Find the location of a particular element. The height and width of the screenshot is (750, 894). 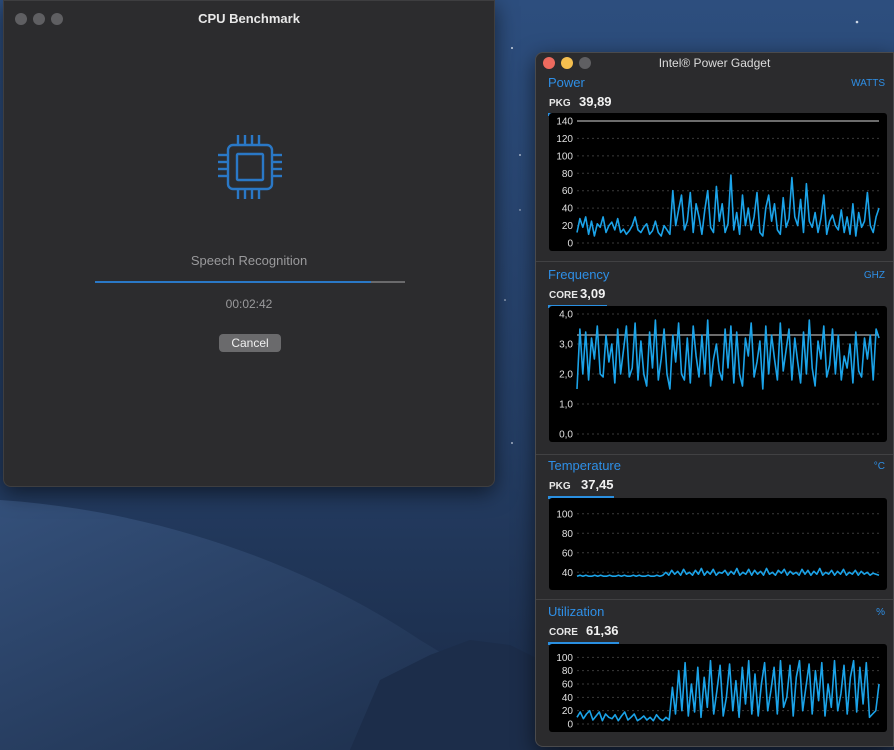

y-tick-label: 140 is located at coordinates (564, 122).